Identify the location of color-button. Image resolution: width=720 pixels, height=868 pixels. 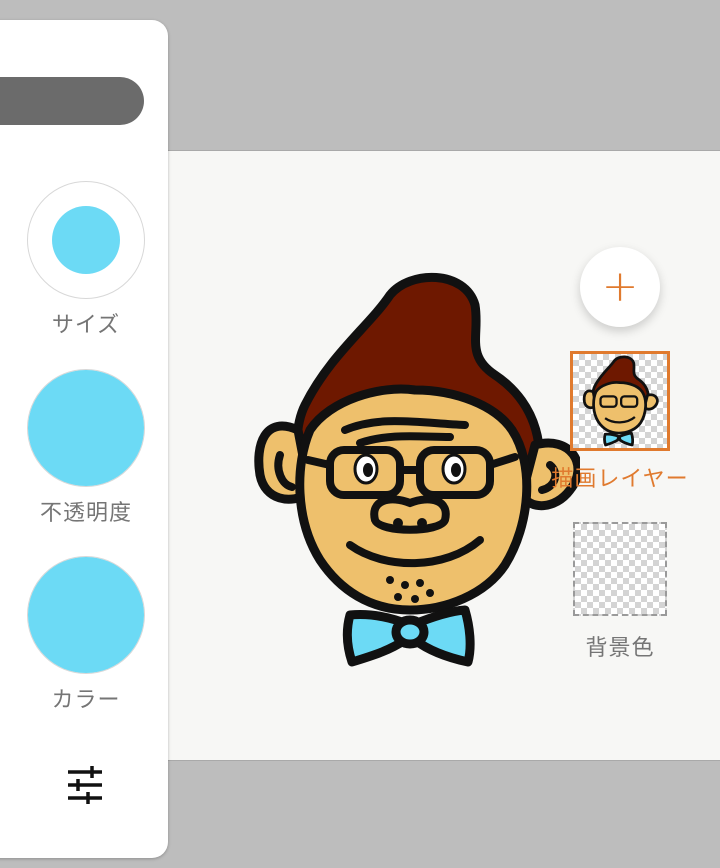
(86, 615).